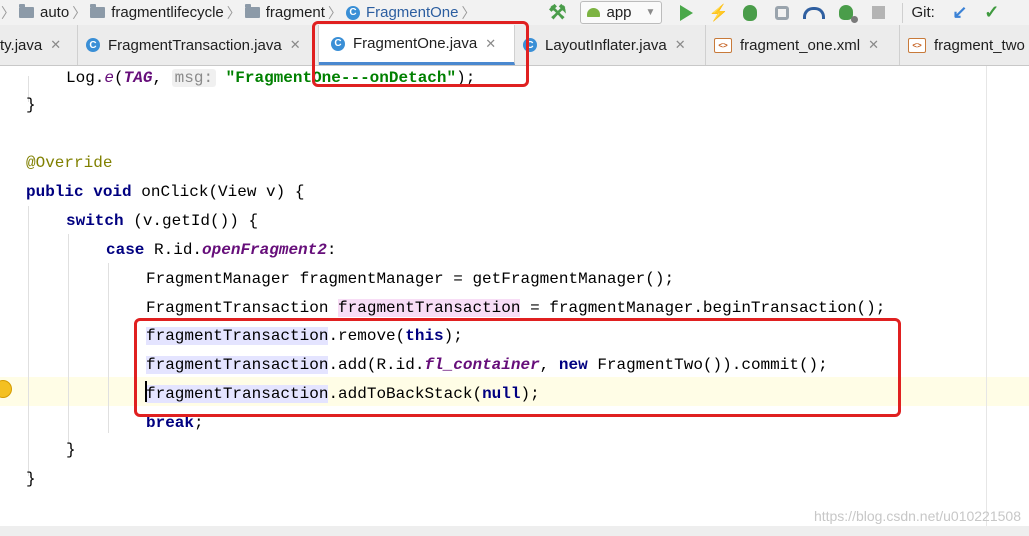  I want to click on breadcrumb-label: auto, so click(55, 12).